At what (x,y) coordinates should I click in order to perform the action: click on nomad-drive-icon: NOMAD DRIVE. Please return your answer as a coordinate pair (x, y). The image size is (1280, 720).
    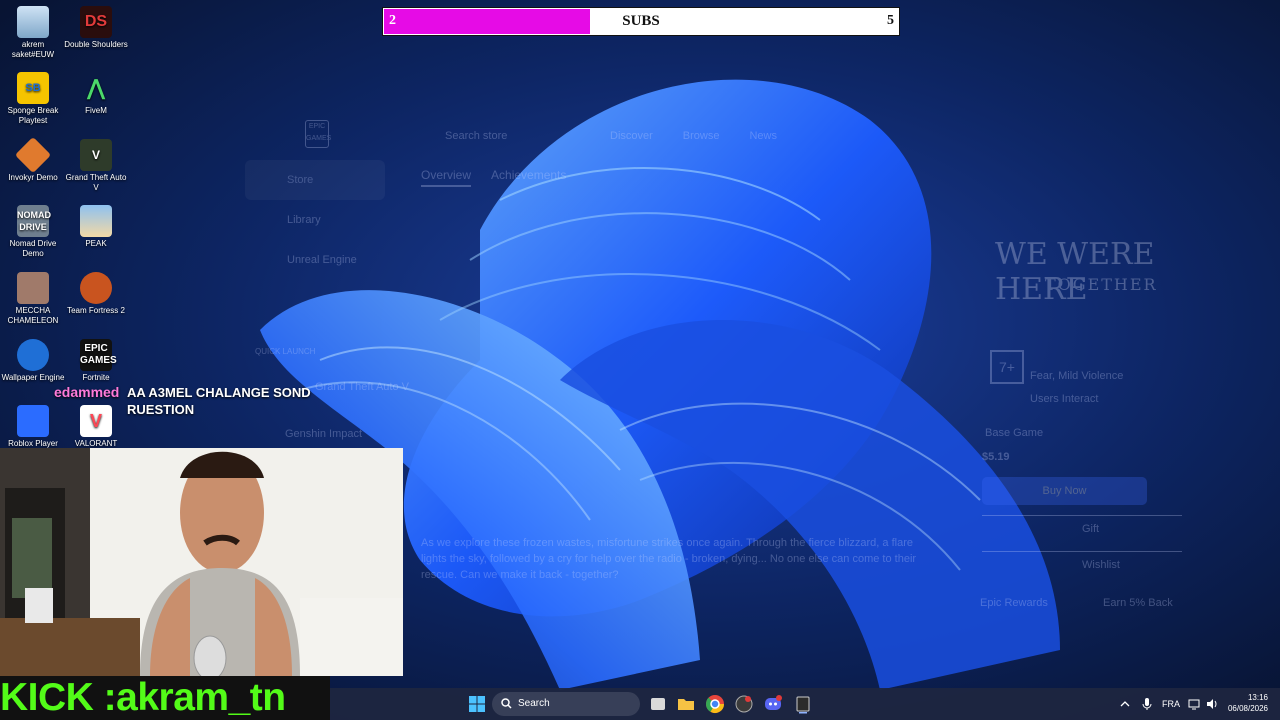
    Looking at the image, I should click on (34, 221).